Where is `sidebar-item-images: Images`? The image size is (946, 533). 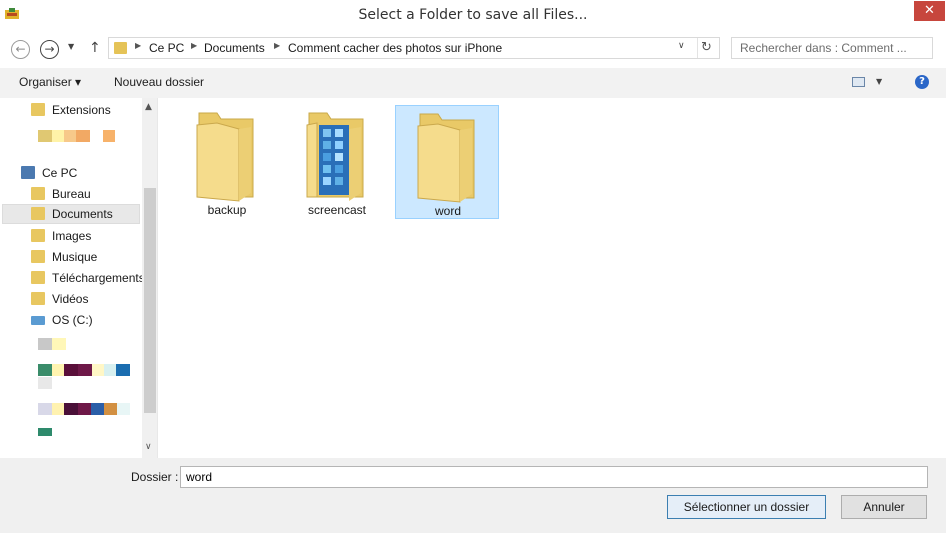 sidebar-item-images: Images is located at coordinates (71, 236).